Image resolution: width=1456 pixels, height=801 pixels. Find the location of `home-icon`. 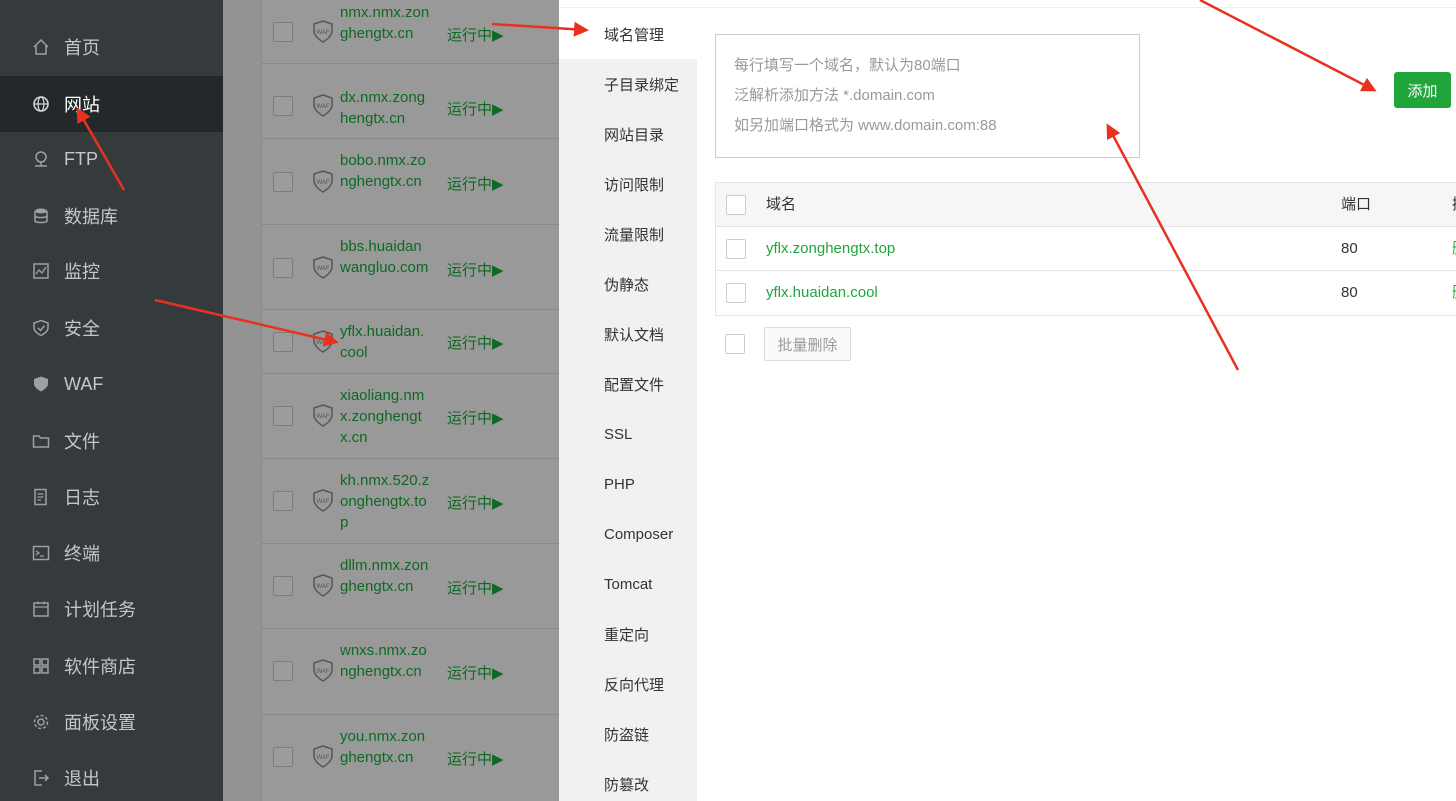

home-icon is located at coordinates (41, 47).